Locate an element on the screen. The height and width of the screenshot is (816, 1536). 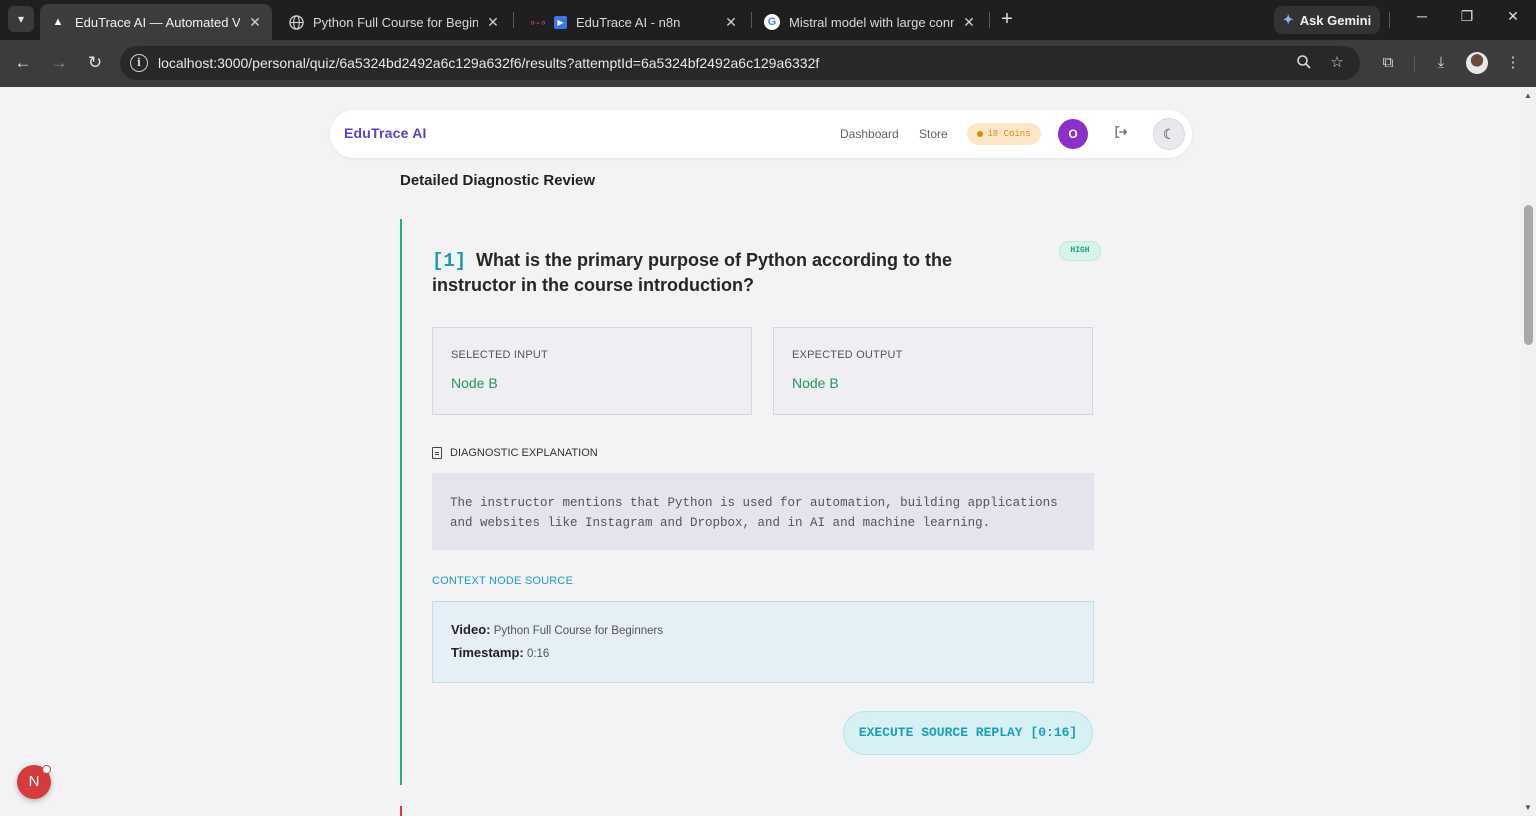
download-icon: ⤓ is located at coordinates (1441, 63).